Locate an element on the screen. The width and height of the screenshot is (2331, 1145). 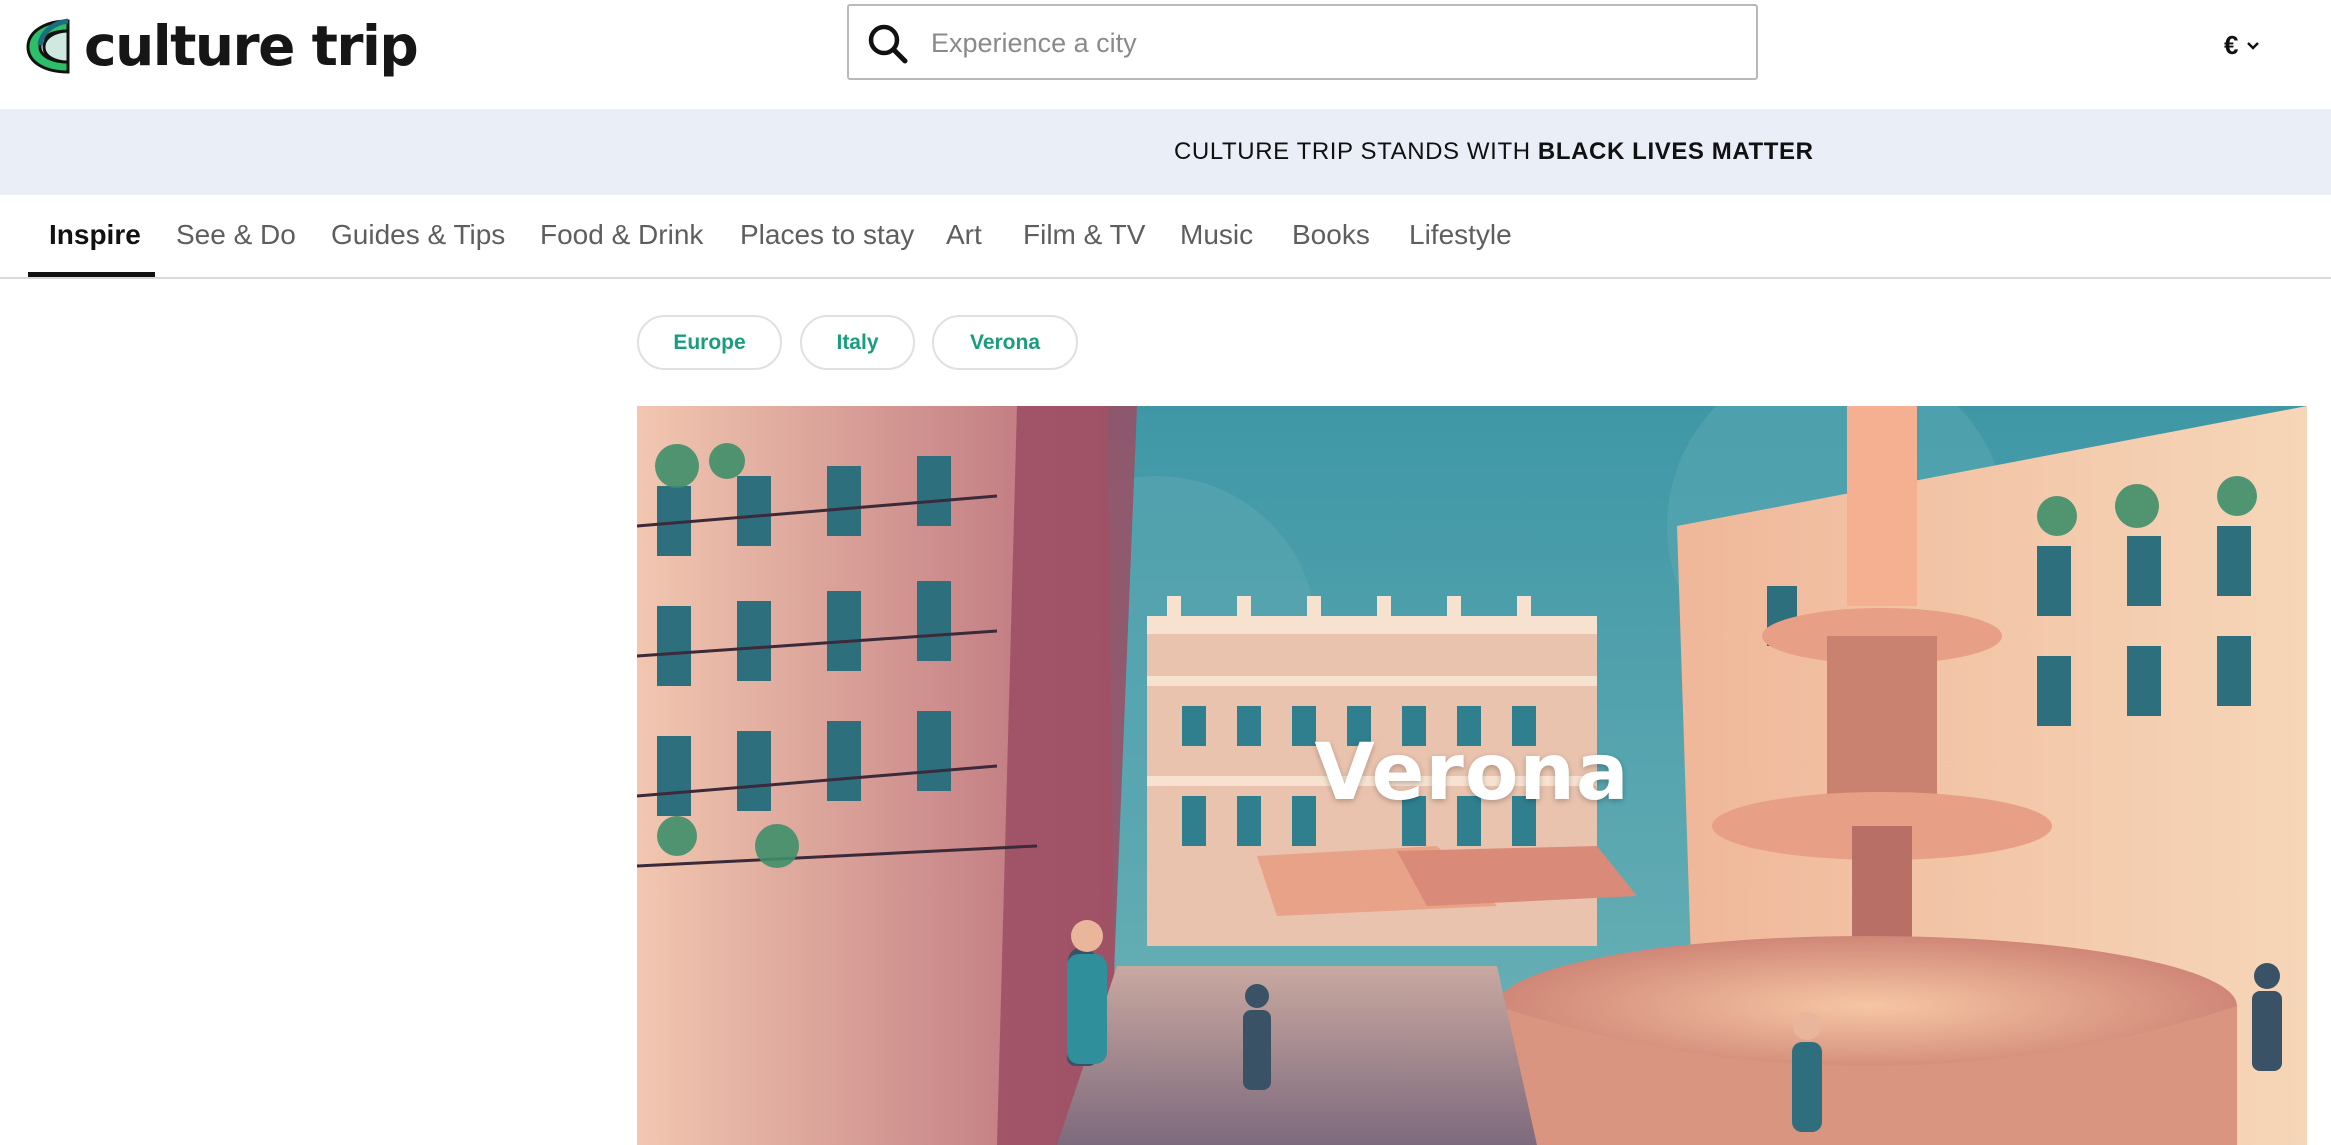
currency-selector: € is located at coordinates (2242, 45).